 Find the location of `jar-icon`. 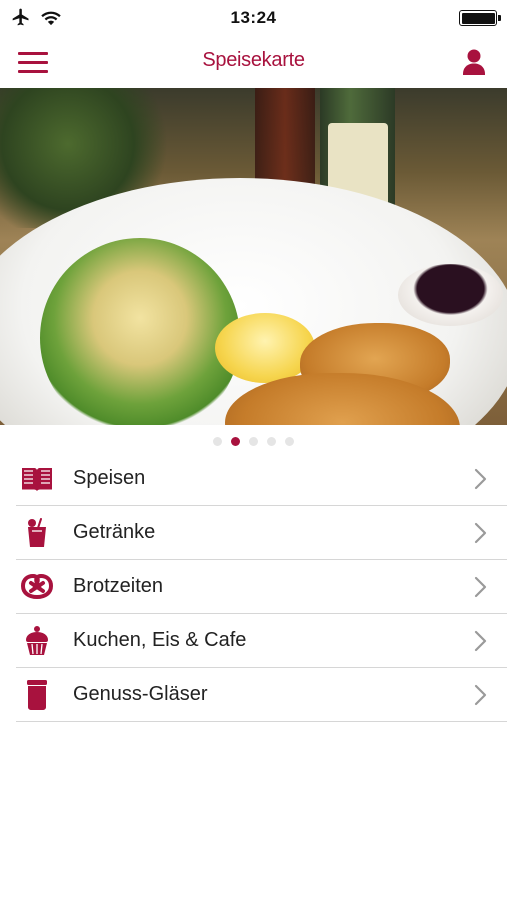

jar-icon is located at coordinates (37, 695).